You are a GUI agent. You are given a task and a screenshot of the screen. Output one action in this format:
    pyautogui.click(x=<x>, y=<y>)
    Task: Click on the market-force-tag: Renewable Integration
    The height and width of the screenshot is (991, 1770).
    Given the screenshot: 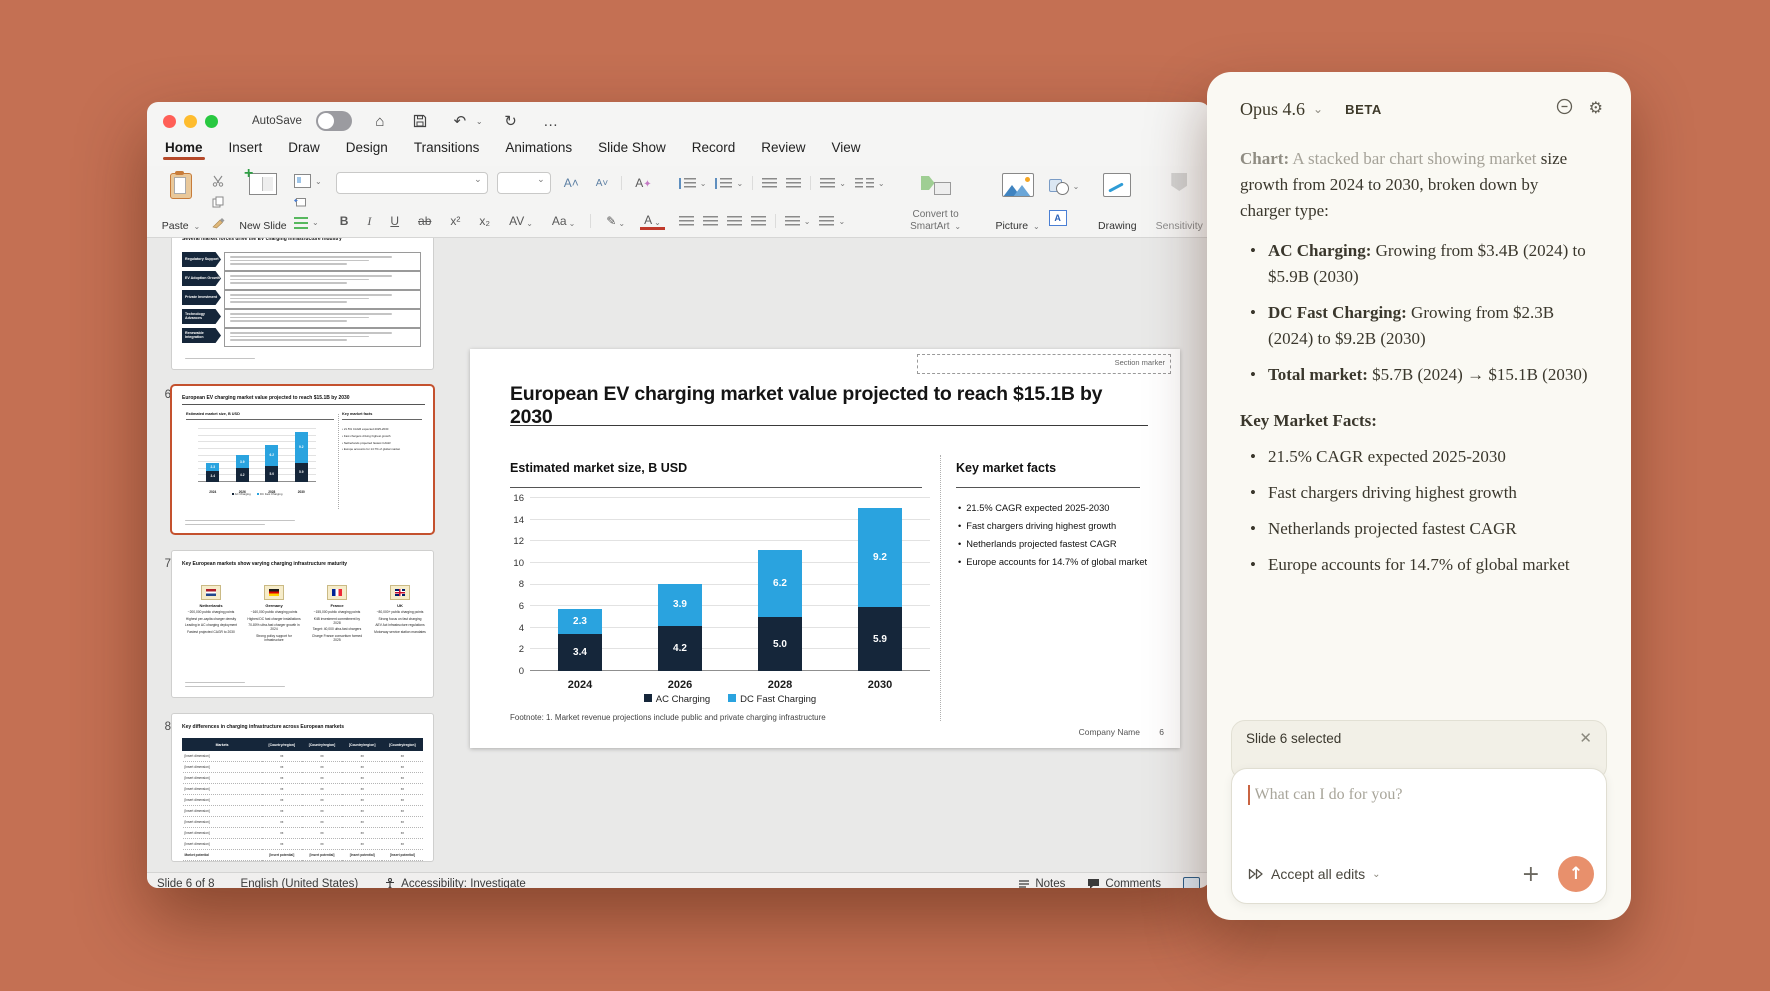 What is the action you would take?
    pyautogui.click(x=201, y=335)
    